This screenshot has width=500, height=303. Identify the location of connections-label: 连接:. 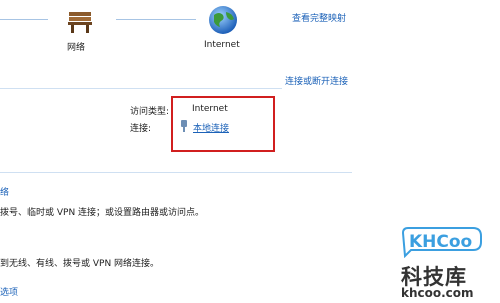
(141, 129).